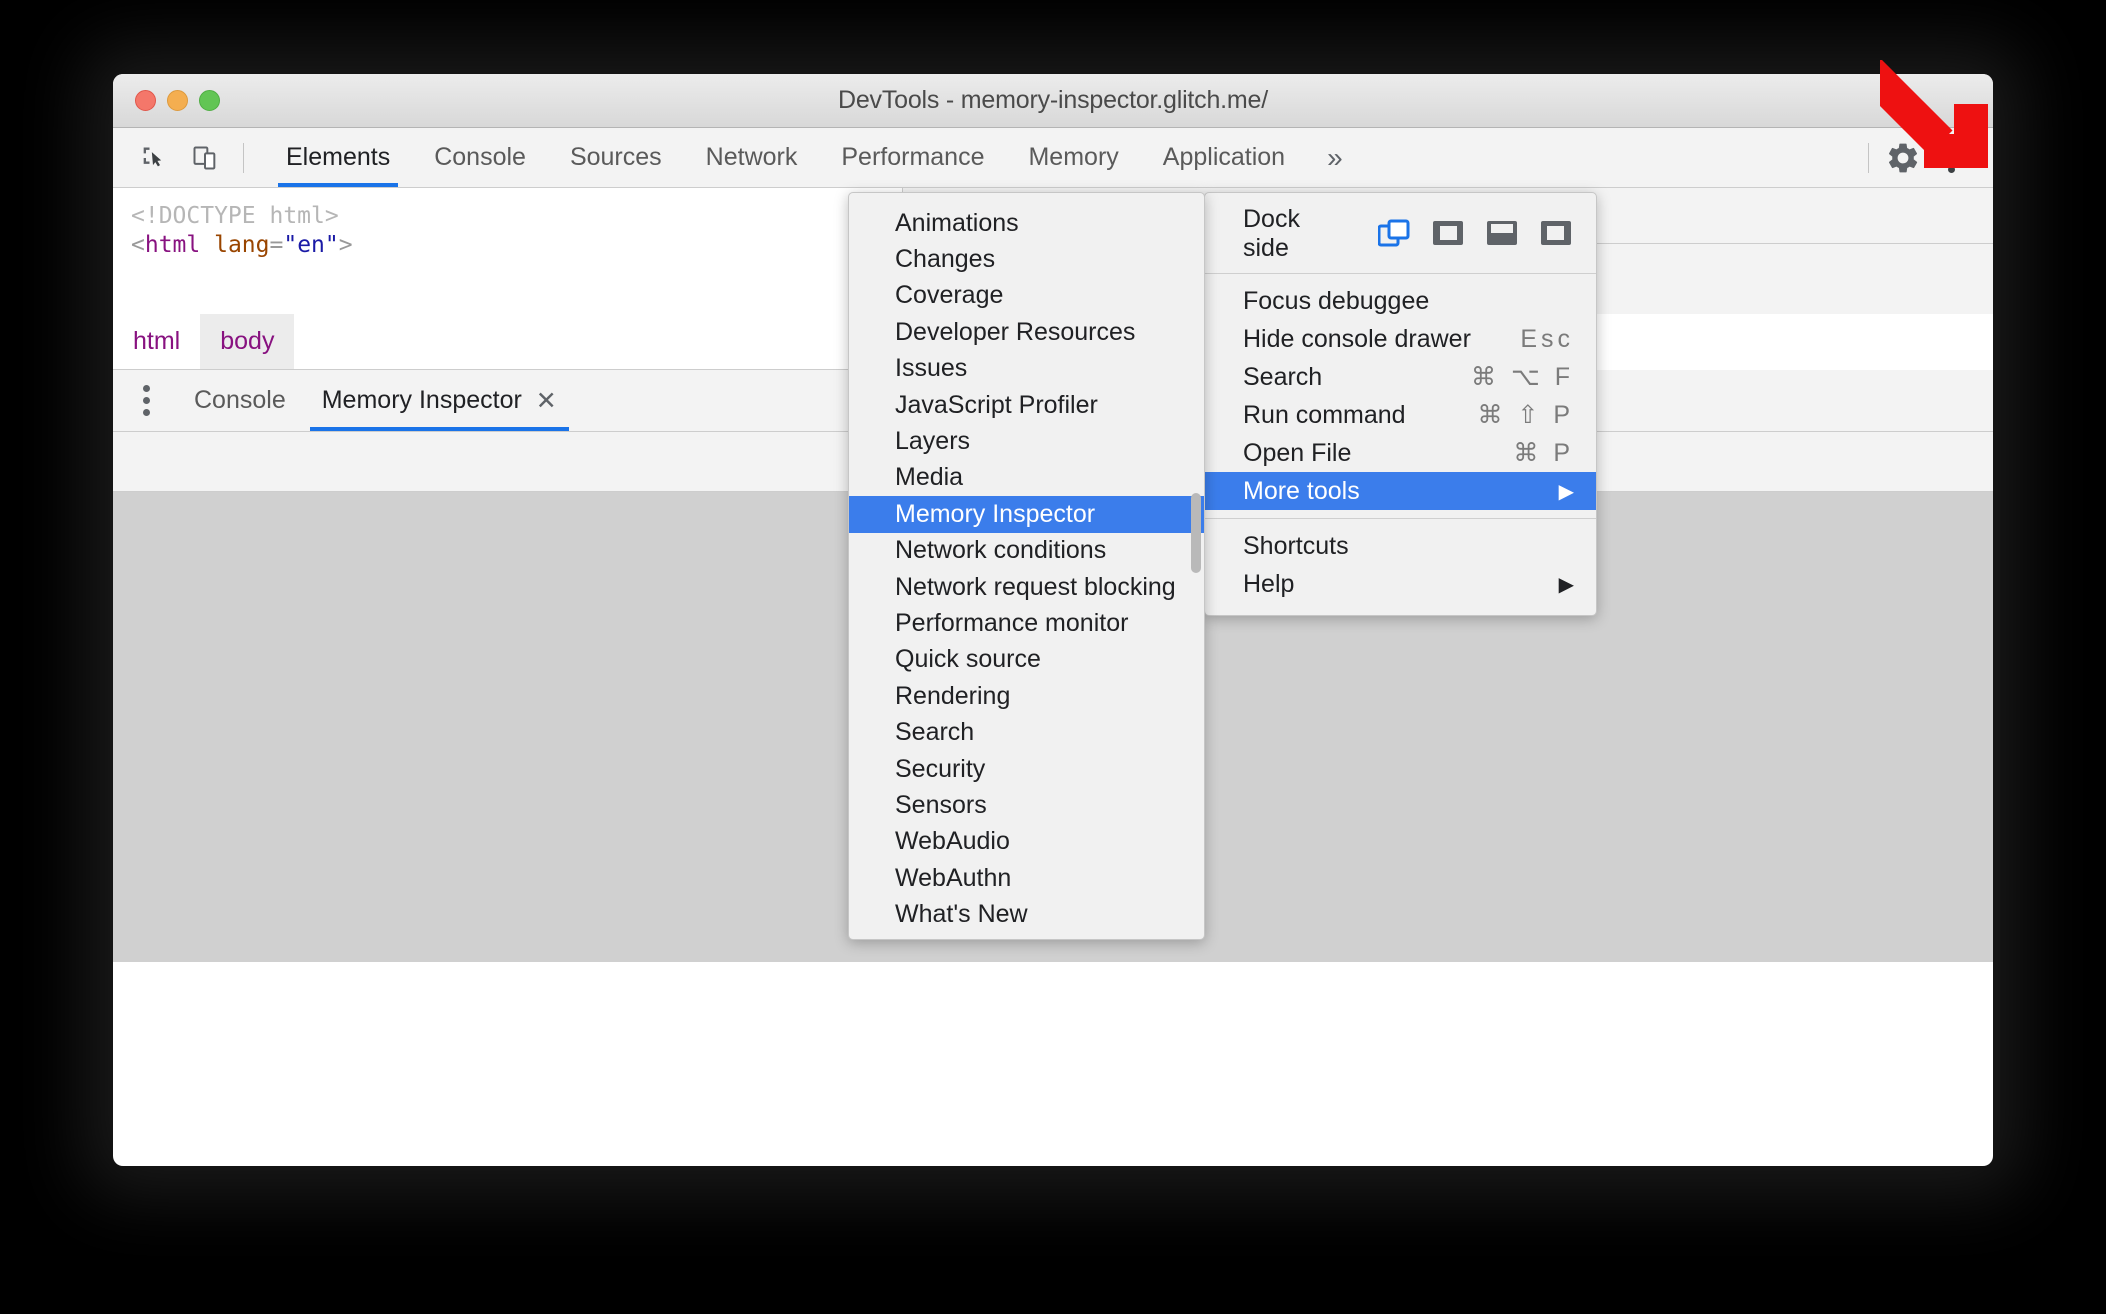  What do you see at coordinates (1026, 878) in the screenshot?
I see `submenu-item-webauthn: WebAuthn` at bounding box center [1026, 878].